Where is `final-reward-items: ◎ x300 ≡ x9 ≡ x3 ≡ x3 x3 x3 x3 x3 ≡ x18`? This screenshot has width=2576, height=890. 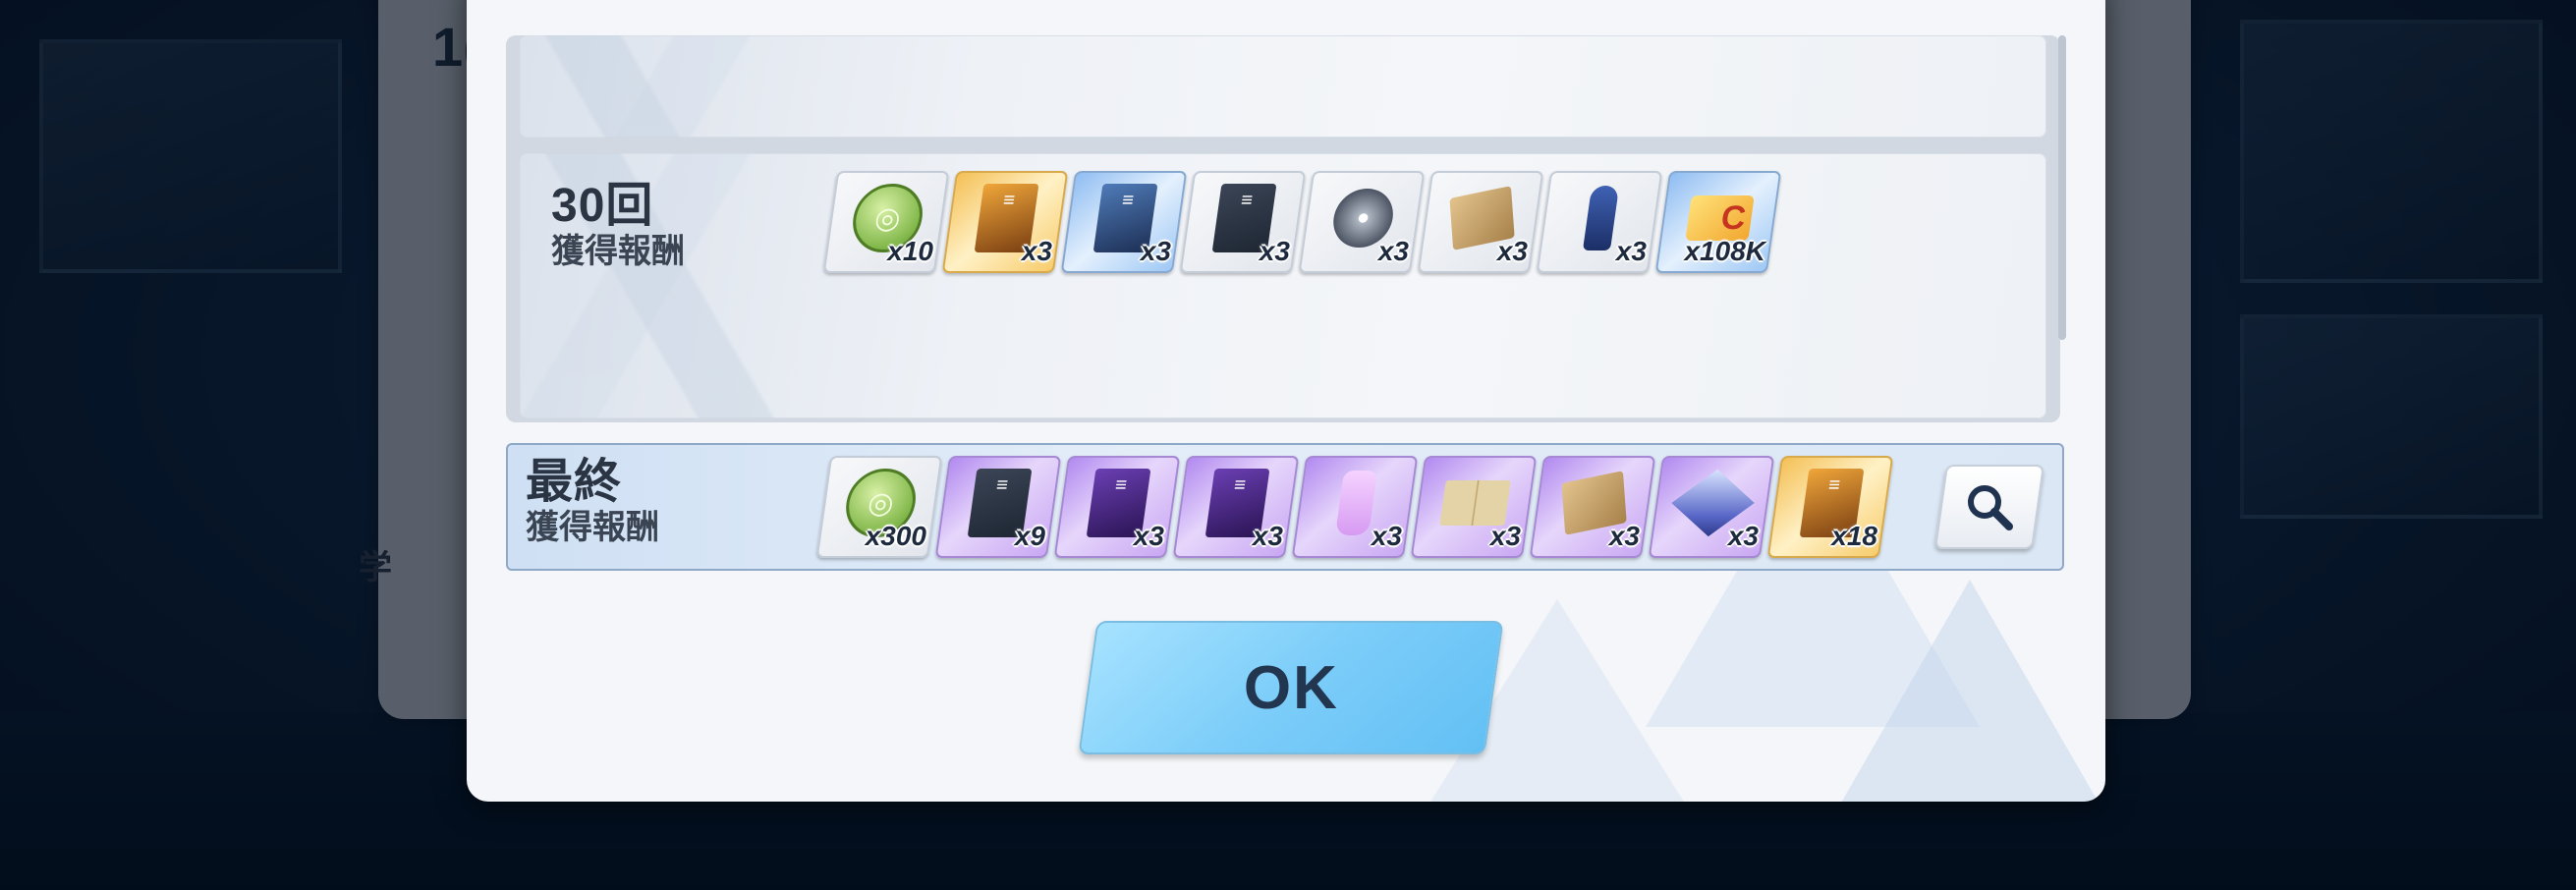
final-reward-items: ◎ x300 ≡ x9 ≡ x3 ≡ x3 x3 x3 x3 x3 ≡ x18 is located at coordinates (1354, 507).